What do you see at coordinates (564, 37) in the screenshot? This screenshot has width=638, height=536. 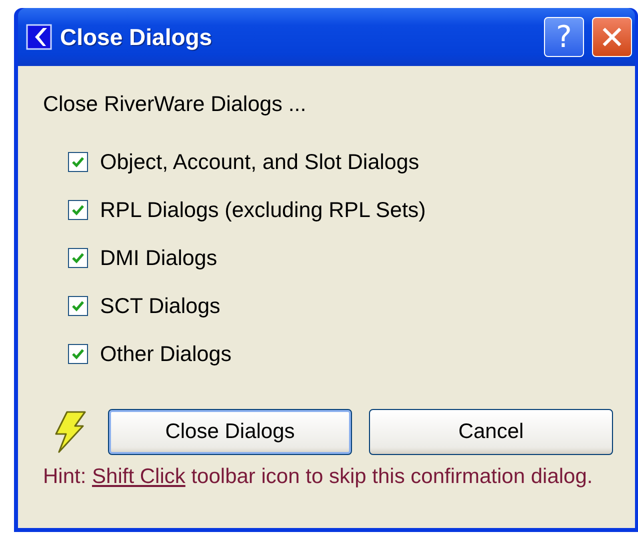 I see `help-button: ?` at bounding box center [564, 37].